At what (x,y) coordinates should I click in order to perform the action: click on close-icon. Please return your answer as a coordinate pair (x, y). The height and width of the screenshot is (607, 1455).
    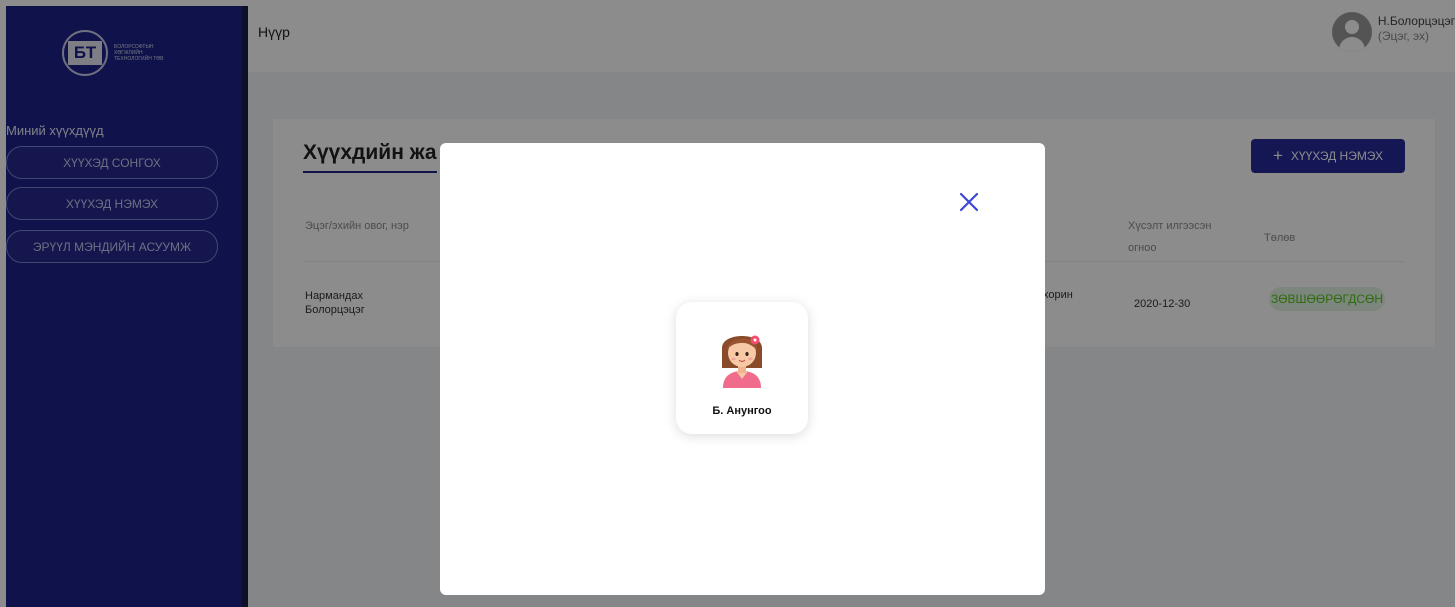
    Looking at the image, I should click on (969, 202).